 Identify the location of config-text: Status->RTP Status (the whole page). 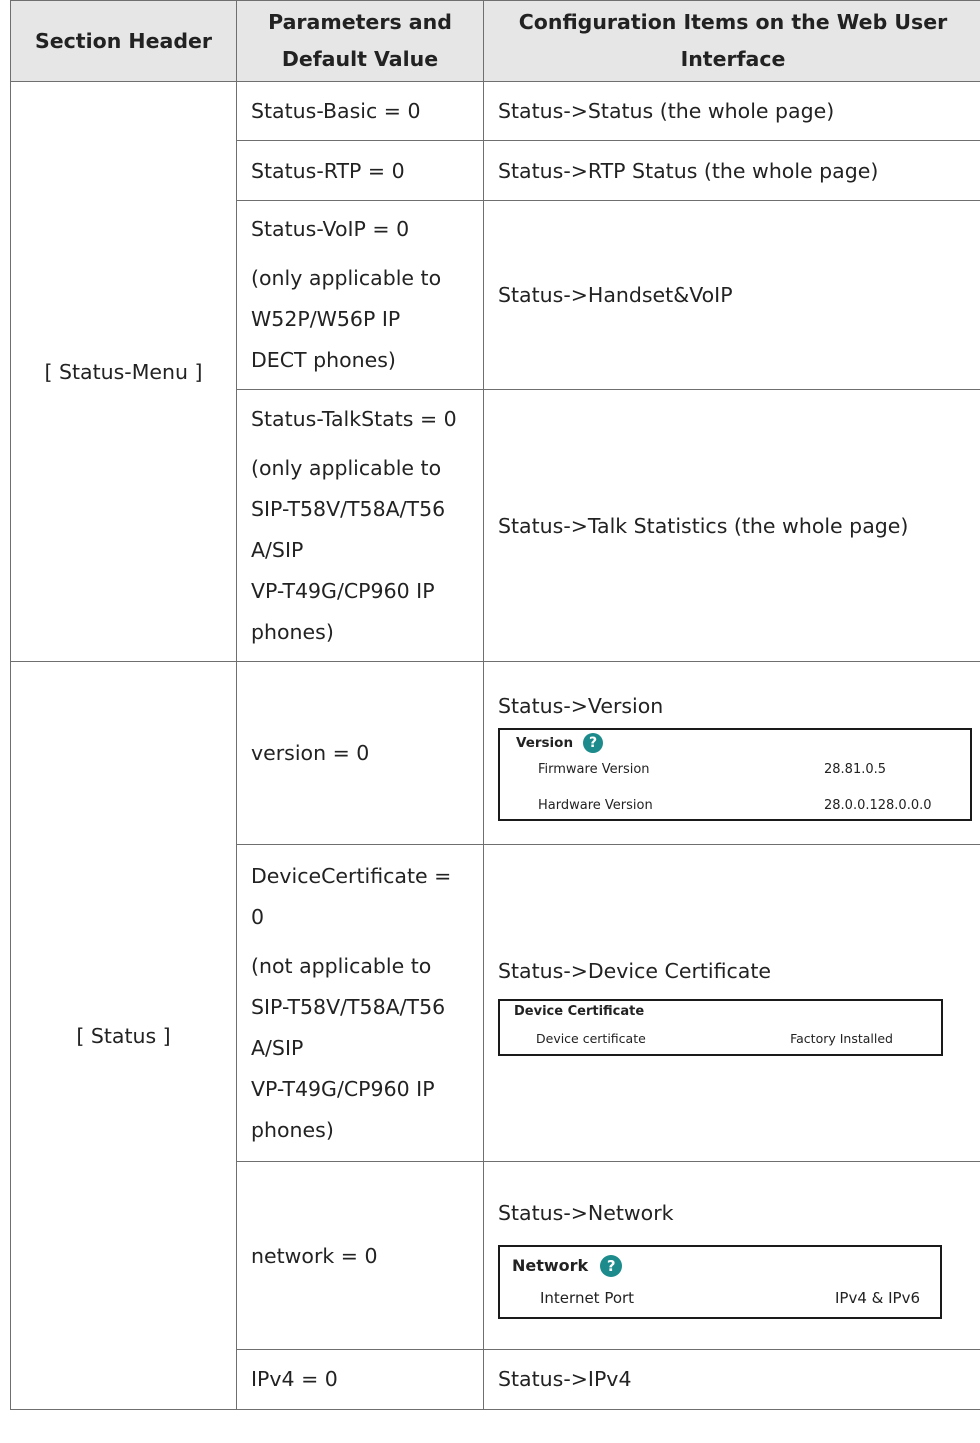
(688, 170).